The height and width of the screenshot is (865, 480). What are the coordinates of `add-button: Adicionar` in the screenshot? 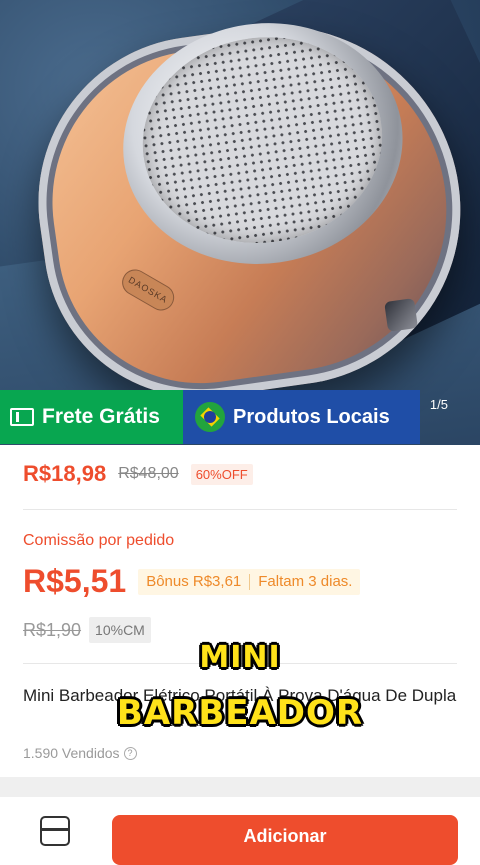 It's located at (285, 840).